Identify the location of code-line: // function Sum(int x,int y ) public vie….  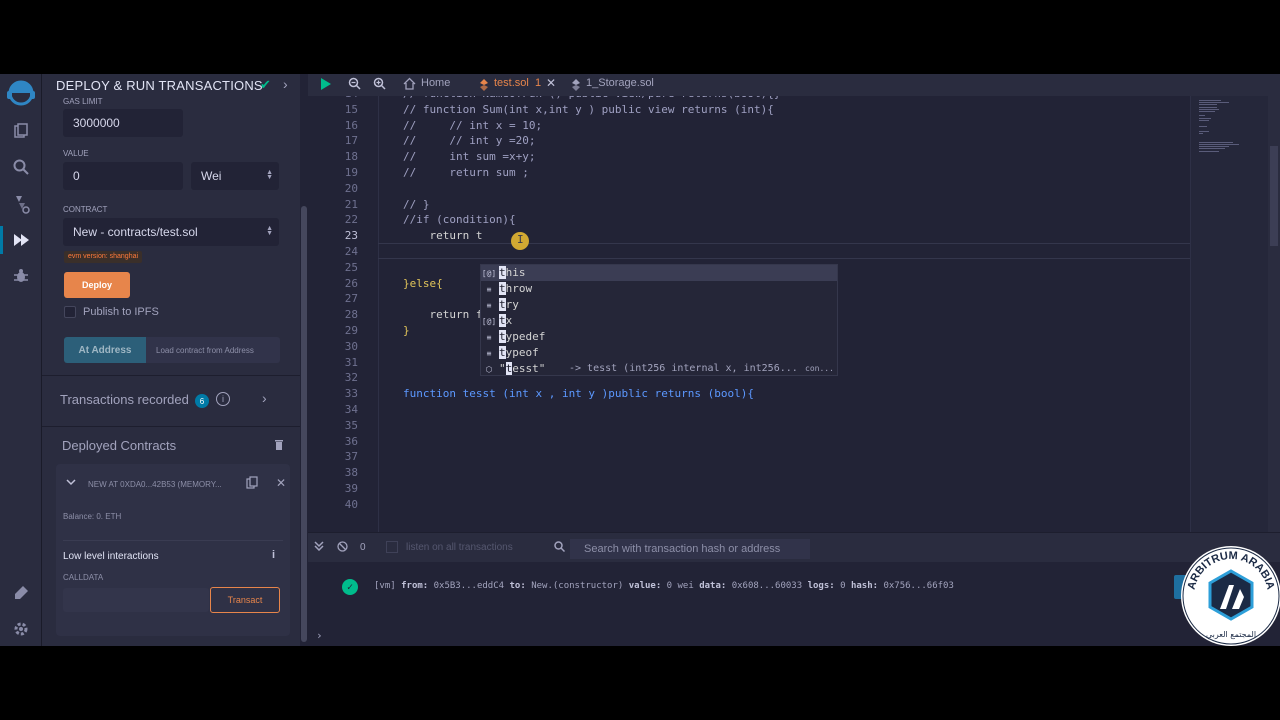
(588, 109).